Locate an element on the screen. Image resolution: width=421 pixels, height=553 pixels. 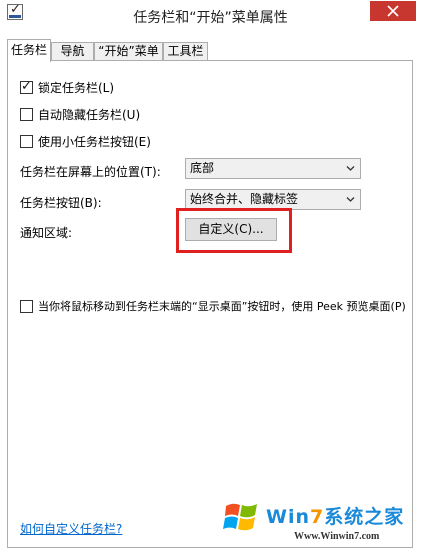
small-buttons-label: 使用小任务栏按钮(E) is located at coordinates (94, 142).